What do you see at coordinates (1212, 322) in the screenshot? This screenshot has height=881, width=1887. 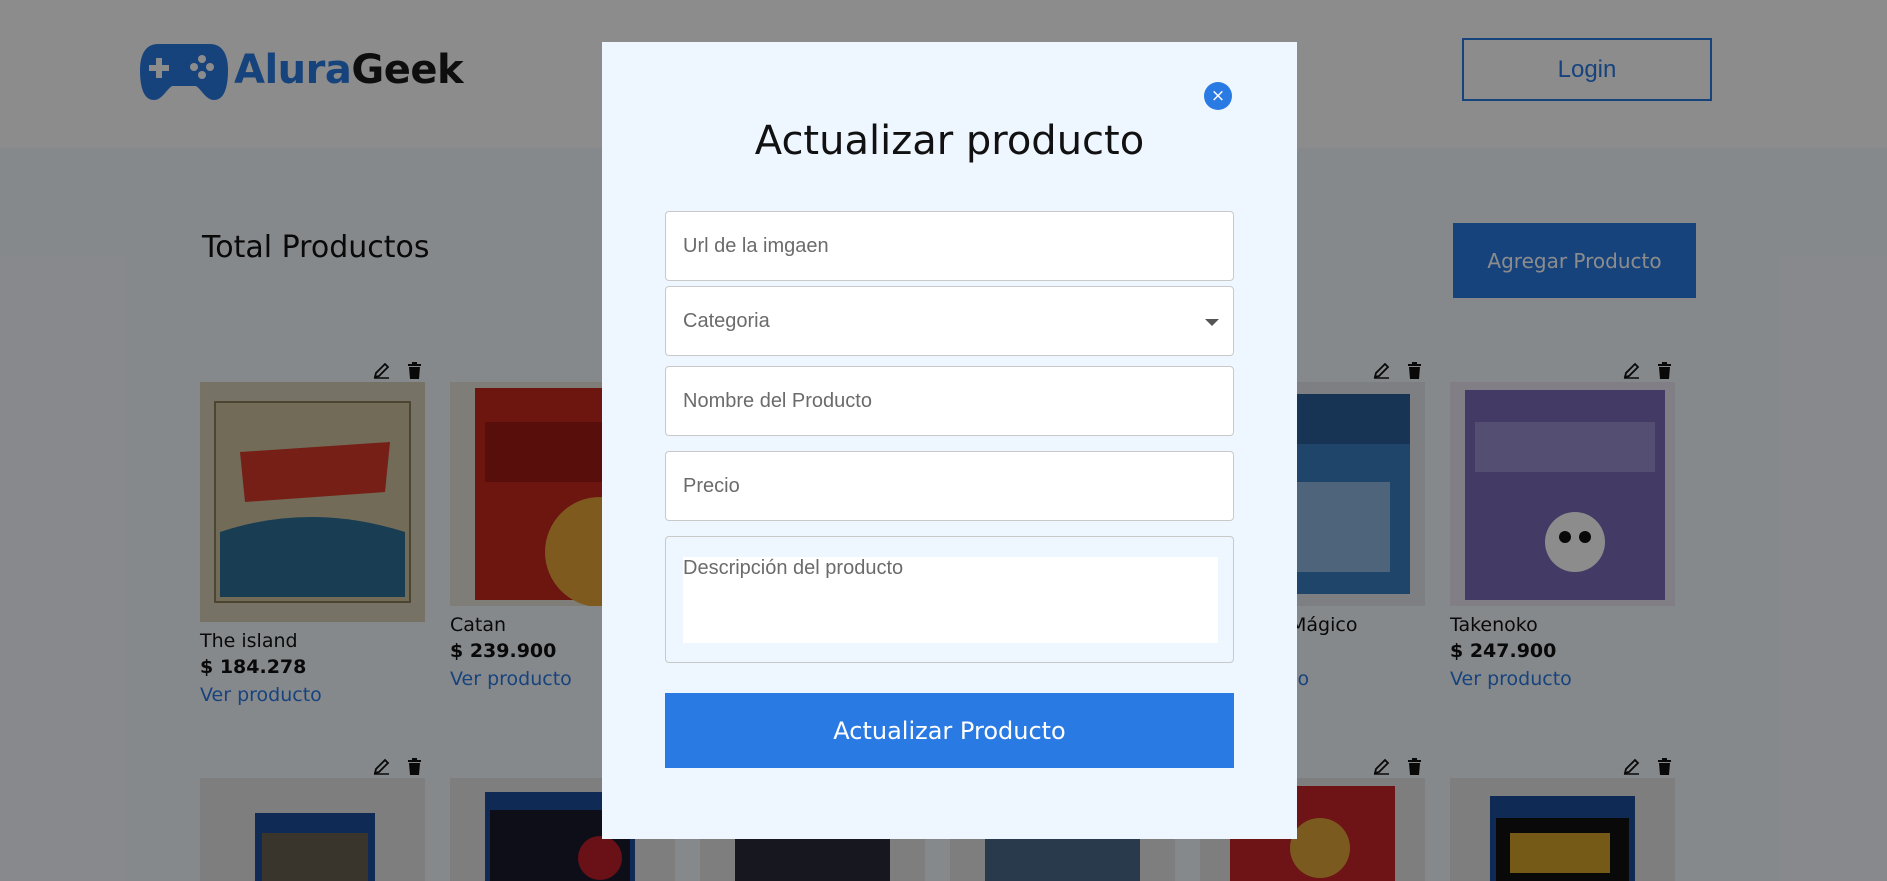 I see `chevron-down-icon` at bounding box center [1212, 322].